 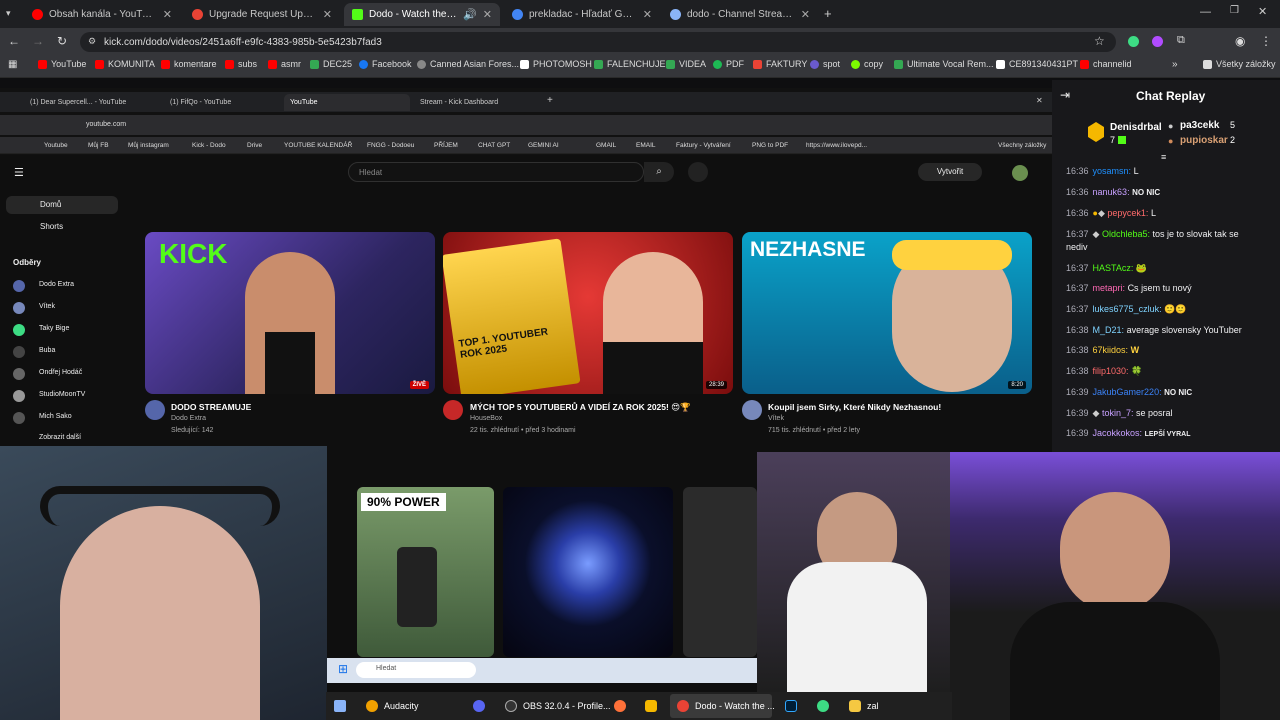 I want to click on bookmark: CE891340431PT, so click(x=1037, y=64).